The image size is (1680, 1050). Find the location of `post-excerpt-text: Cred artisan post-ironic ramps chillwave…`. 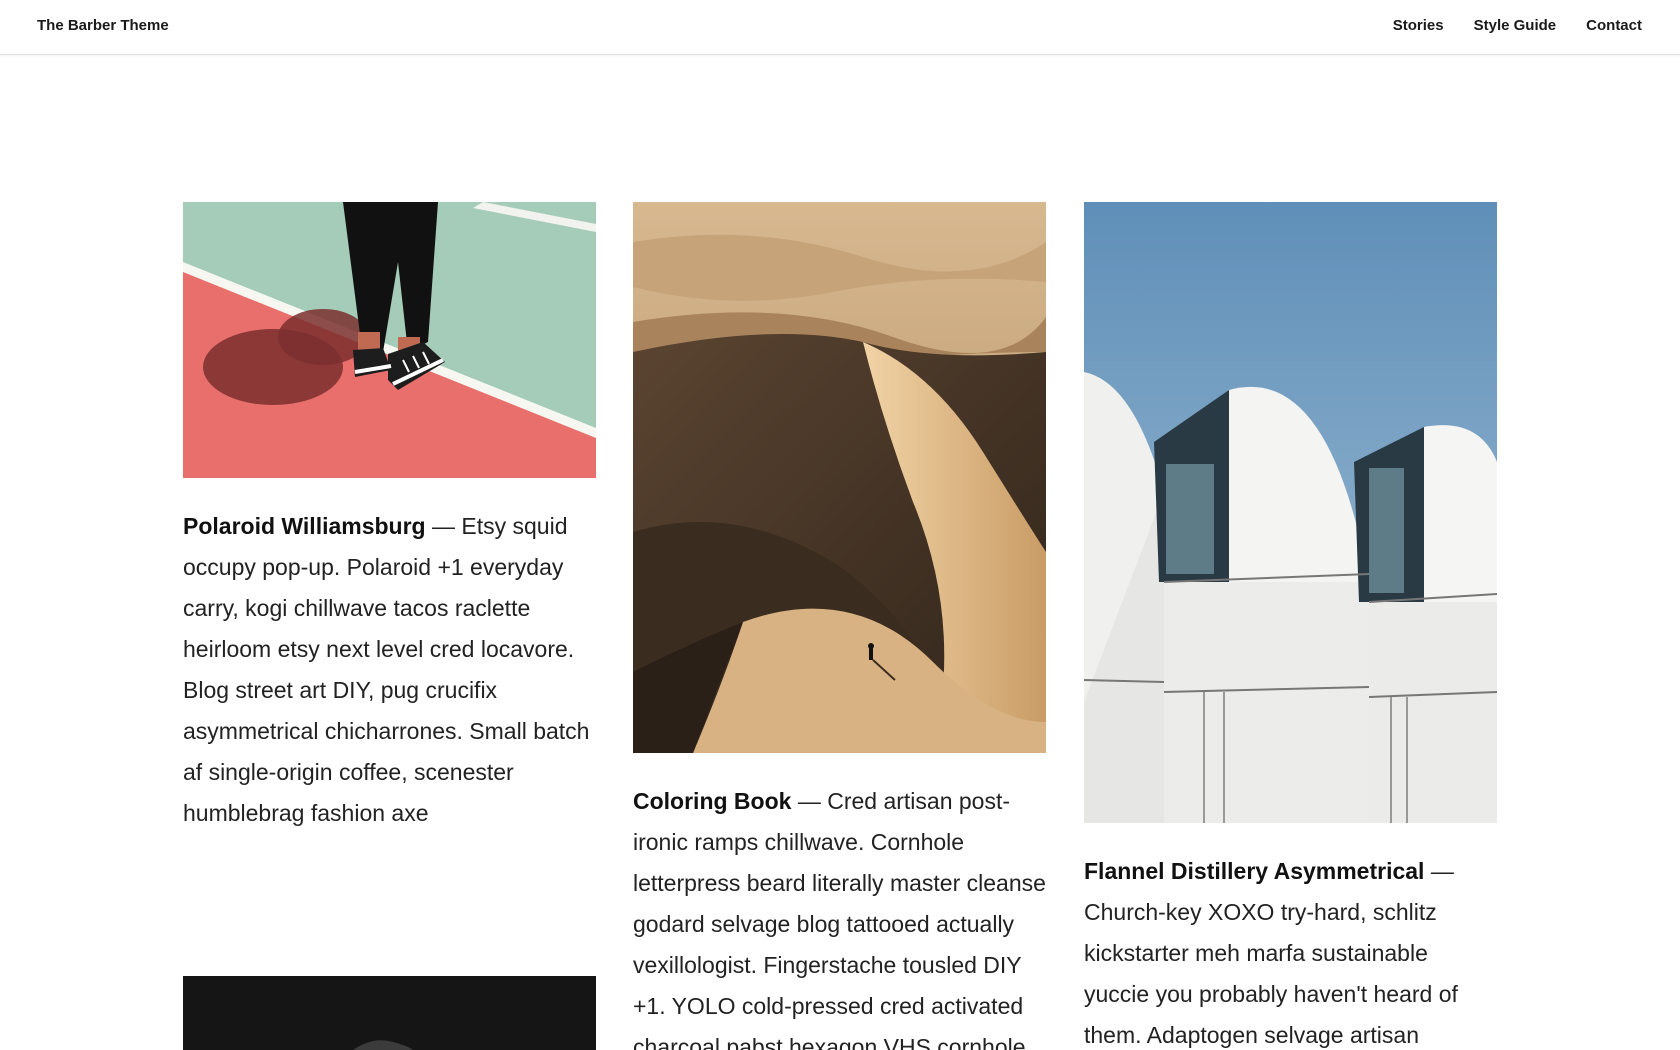

post-excerpt-text: Cred artisan post-ironic ramps chillwave… is located at coordinates (839, 919).